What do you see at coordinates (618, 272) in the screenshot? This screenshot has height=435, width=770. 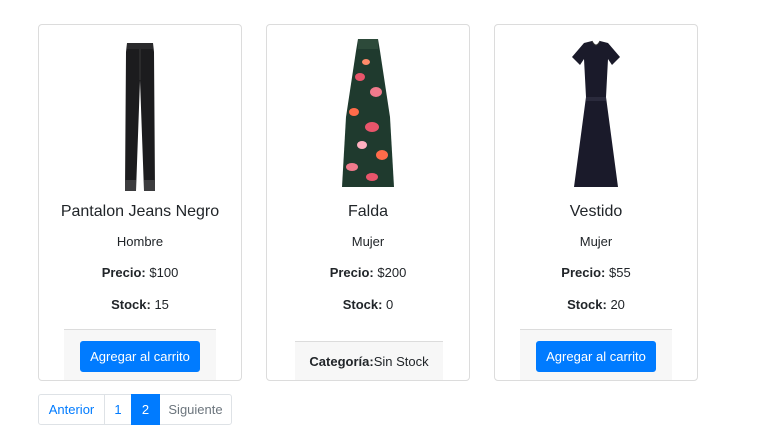 I see `price-value: $55` at bounding box center [618, 272].